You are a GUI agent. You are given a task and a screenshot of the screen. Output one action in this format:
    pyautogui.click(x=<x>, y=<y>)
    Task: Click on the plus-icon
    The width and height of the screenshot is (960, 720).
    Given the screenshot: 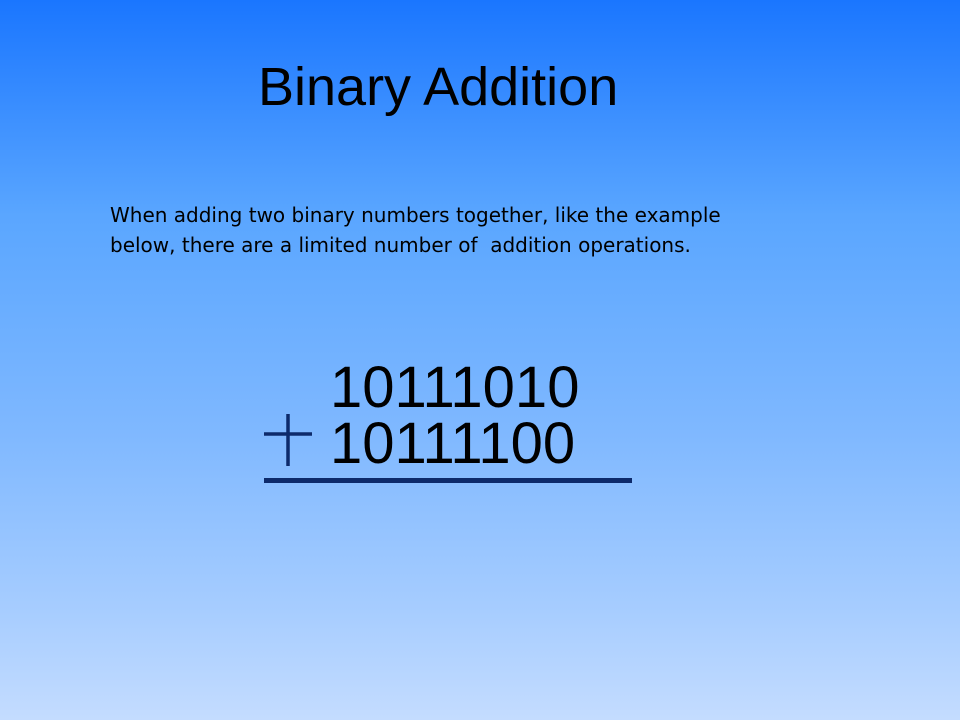 What is the action you would take?
    pyautogui.click(x=288, y=440)
    